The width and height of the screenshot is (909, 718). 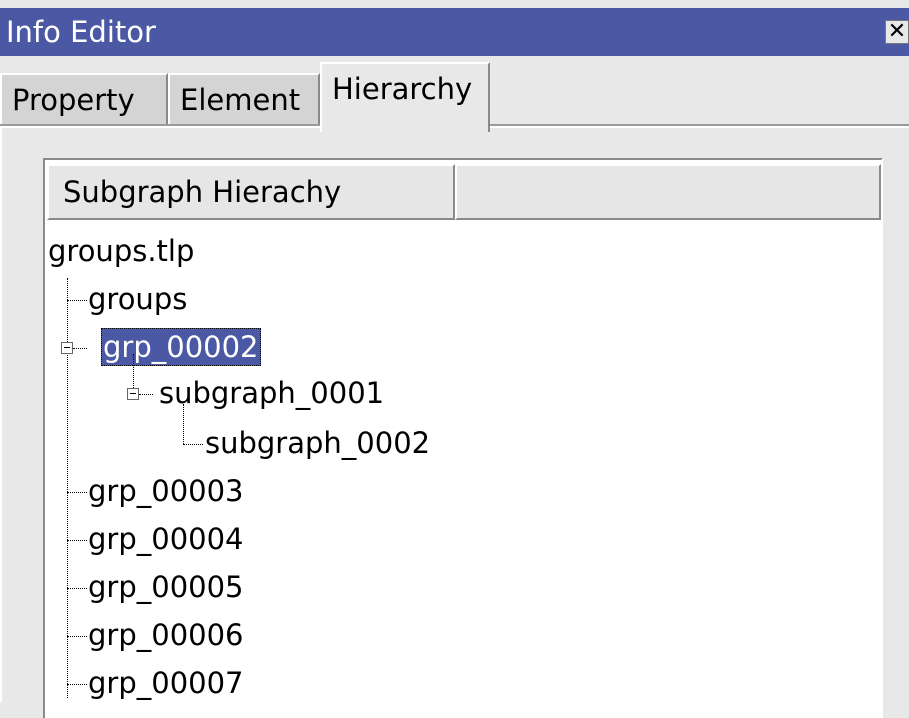 I want to click on tree-node-label: grp_00007, so click(x=166, y=683).